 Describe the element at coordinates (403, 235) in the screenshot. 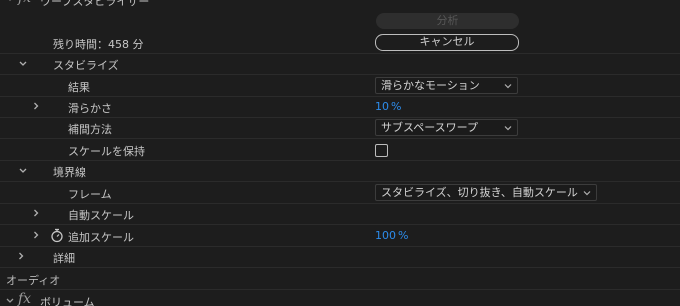

I see `additional-scale-unit: %` at that location.